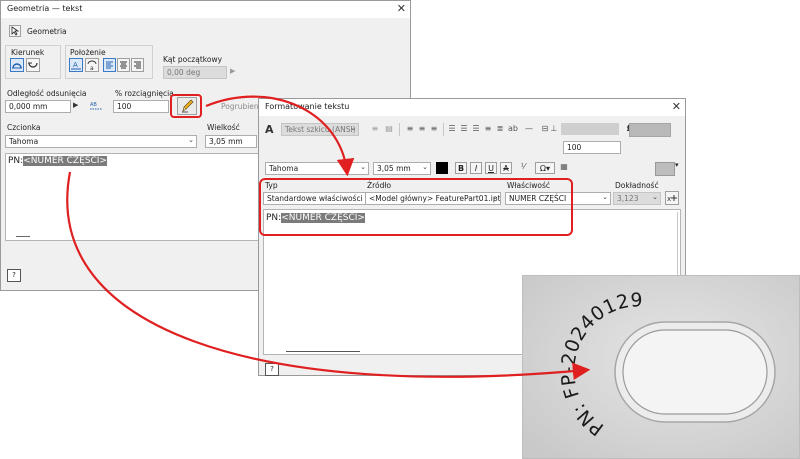 Image resolution: width=800 pixels, height=459 pixels. I want to click on svg-text: AB, so click(93, 105).